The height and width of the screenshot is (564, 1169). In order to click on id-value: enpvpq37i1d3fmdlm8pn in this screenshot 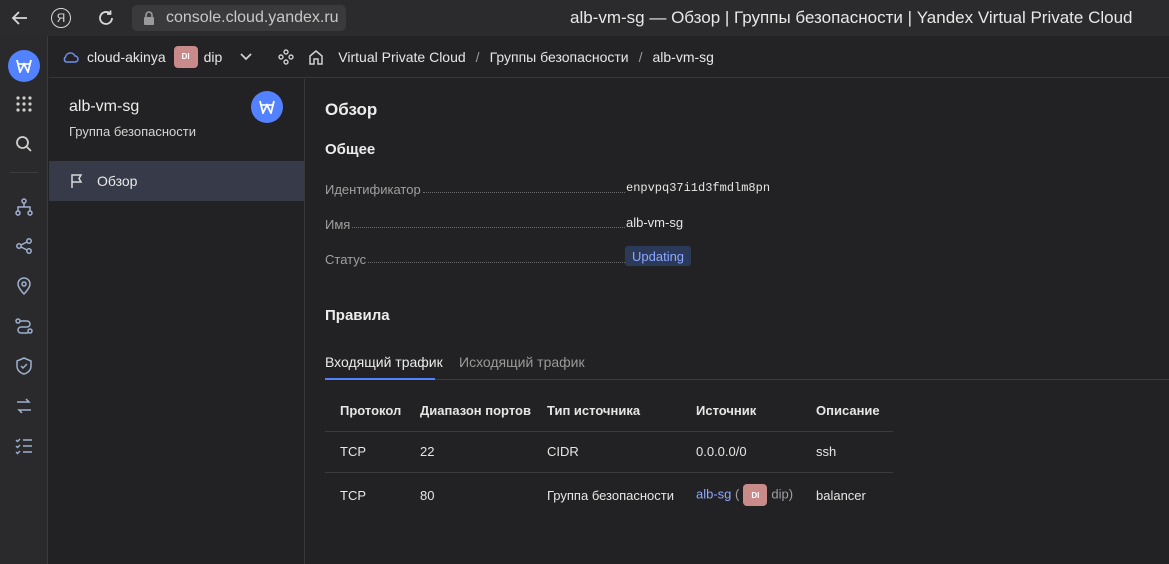, I will do `click(698, 188)`.